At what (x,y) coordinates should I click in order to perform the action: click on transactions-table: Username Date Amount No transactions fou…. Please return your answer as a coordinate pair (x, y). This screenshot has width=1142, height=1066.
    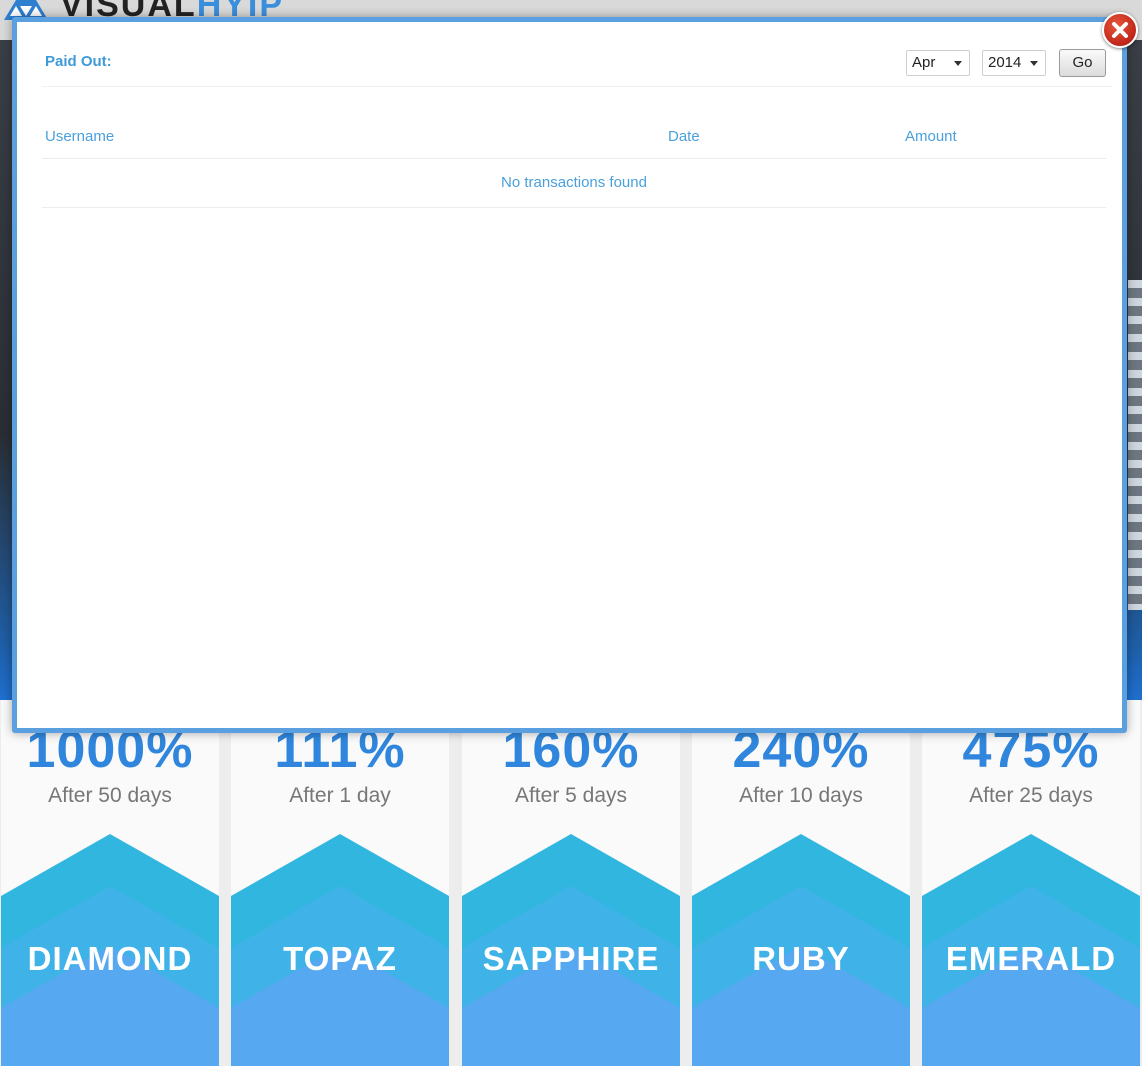
    Looking at the image, I should click on (574, 163).